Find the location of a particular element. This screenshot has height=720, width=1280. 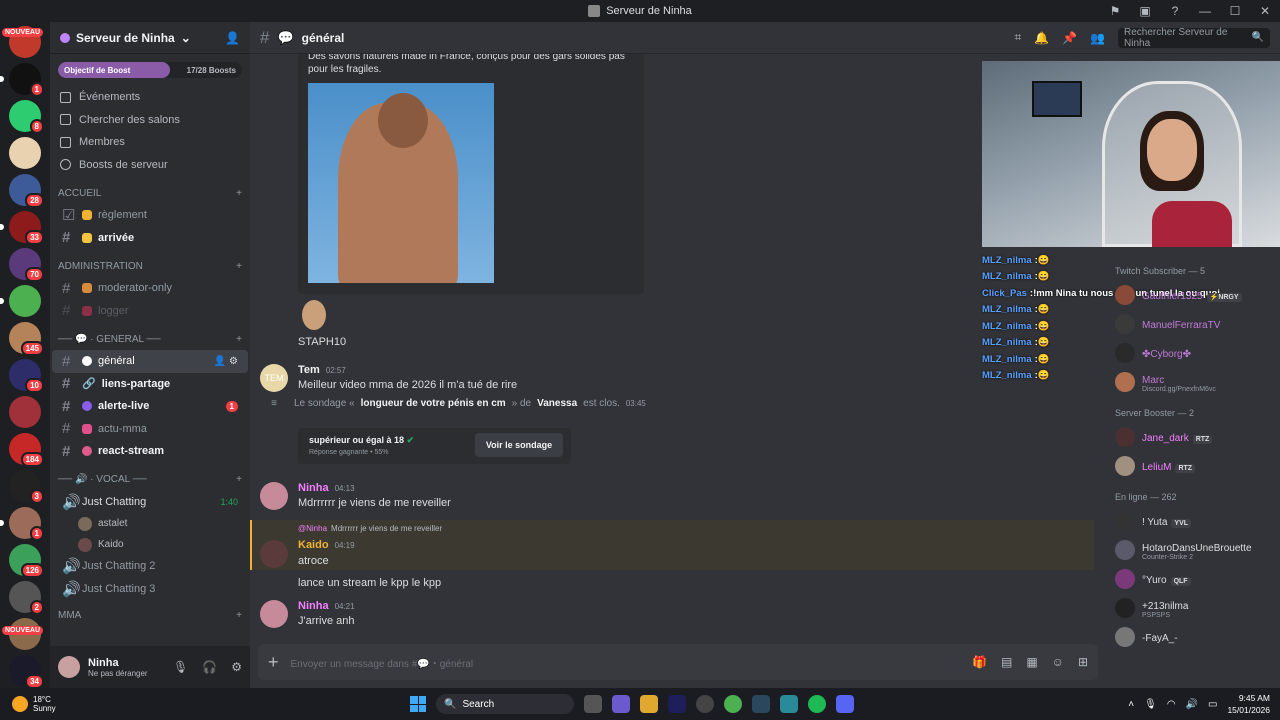

channel-moderator-only: # moderator-only is located at coordinates (150, 288).